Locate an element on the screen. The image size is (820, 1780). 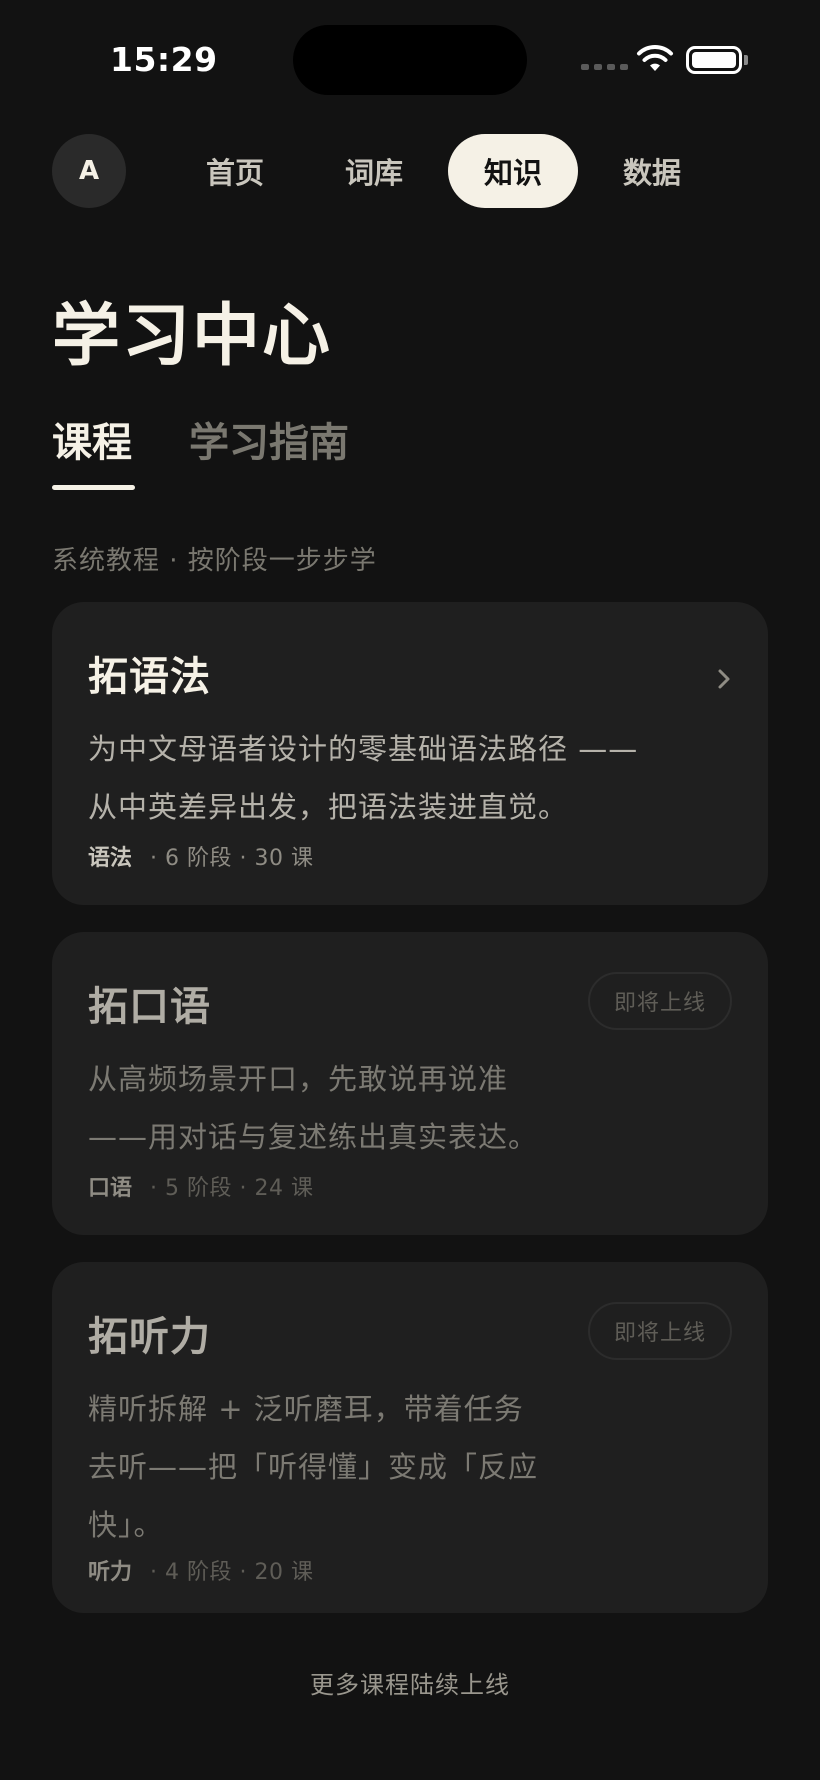
course-description-line: 从高频场景开口，先敢说再说准 is located at coordinates (298, 1079).